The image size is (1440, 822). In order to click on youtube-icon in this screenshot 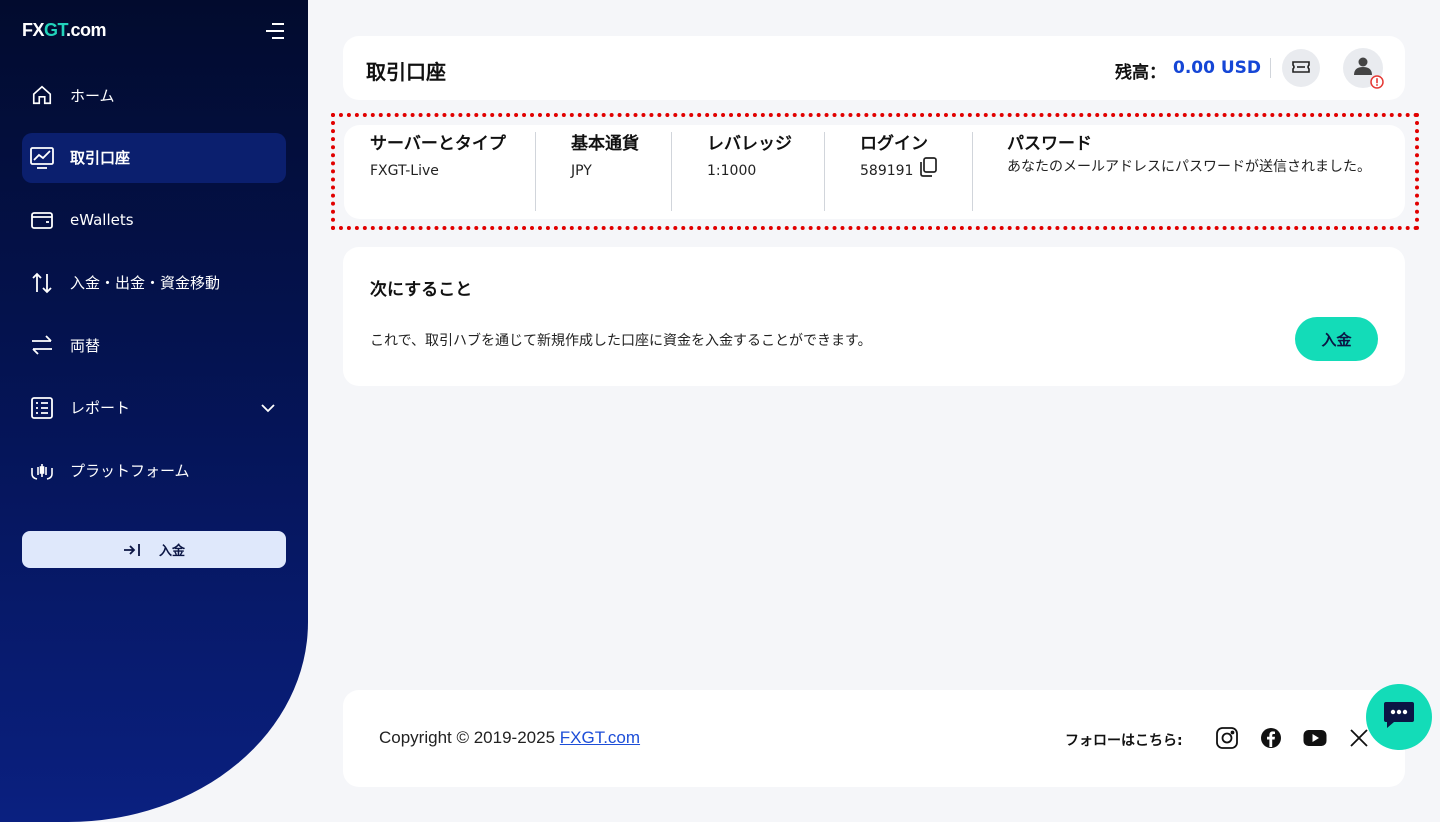, I will do `click(1315, 738)`.